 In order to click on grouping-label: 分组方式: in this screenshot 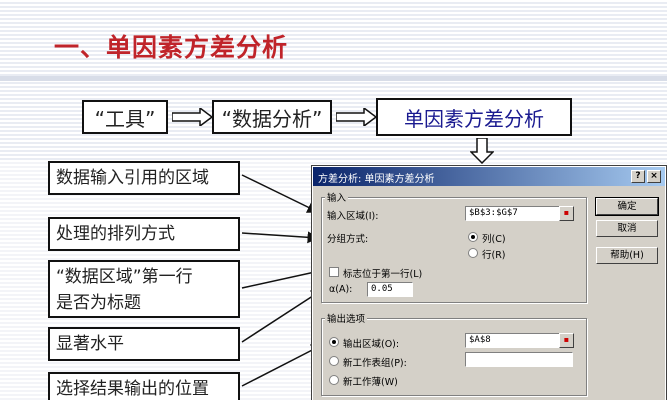, I will do `click(348, 239)`.